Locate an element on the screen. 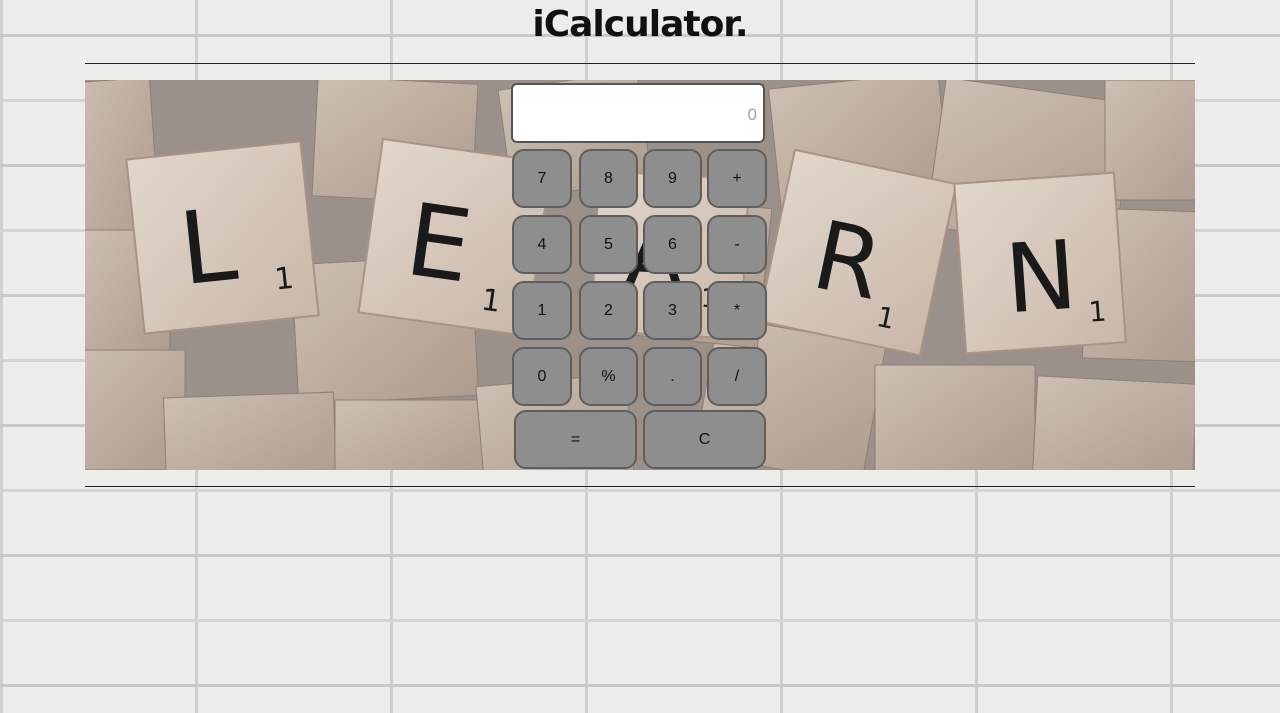  tile-r: R 1 is located at coordinates (857, 252).